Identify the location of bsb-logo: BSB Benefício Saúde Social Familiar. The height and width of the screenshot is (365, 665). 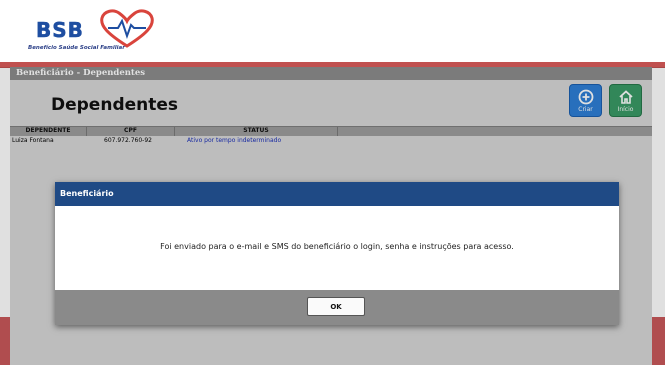
(98, 33).